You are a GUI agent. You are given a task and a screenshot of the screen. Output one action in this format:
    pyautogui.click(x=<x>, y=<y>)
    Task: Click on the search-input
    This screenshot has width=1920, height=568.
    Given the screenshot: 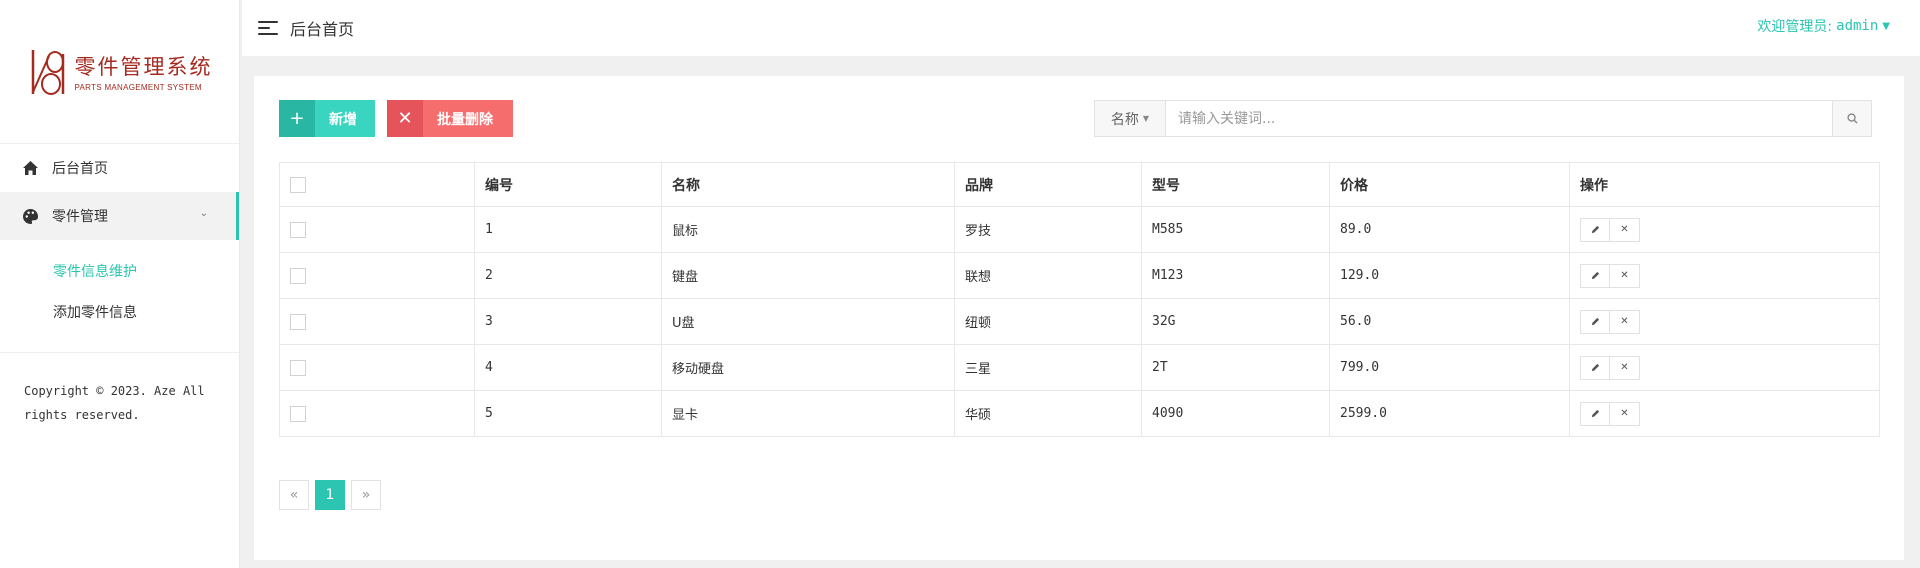 What is the action you would take?
    pyautogui.click(x=1499, y=118)
    